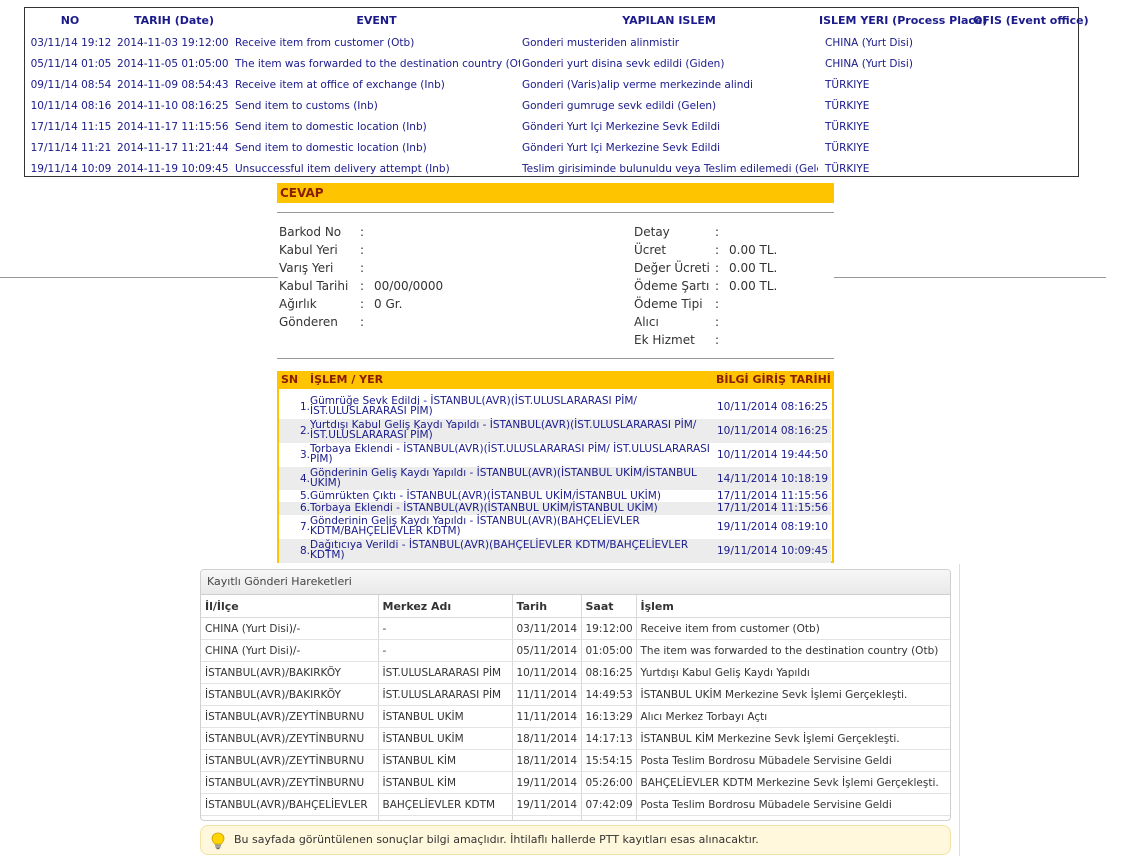 This screenshot has width=1144, height=858. I want to click on tracking-cell-no: 17/11/14 11:15, so click(71, 126).